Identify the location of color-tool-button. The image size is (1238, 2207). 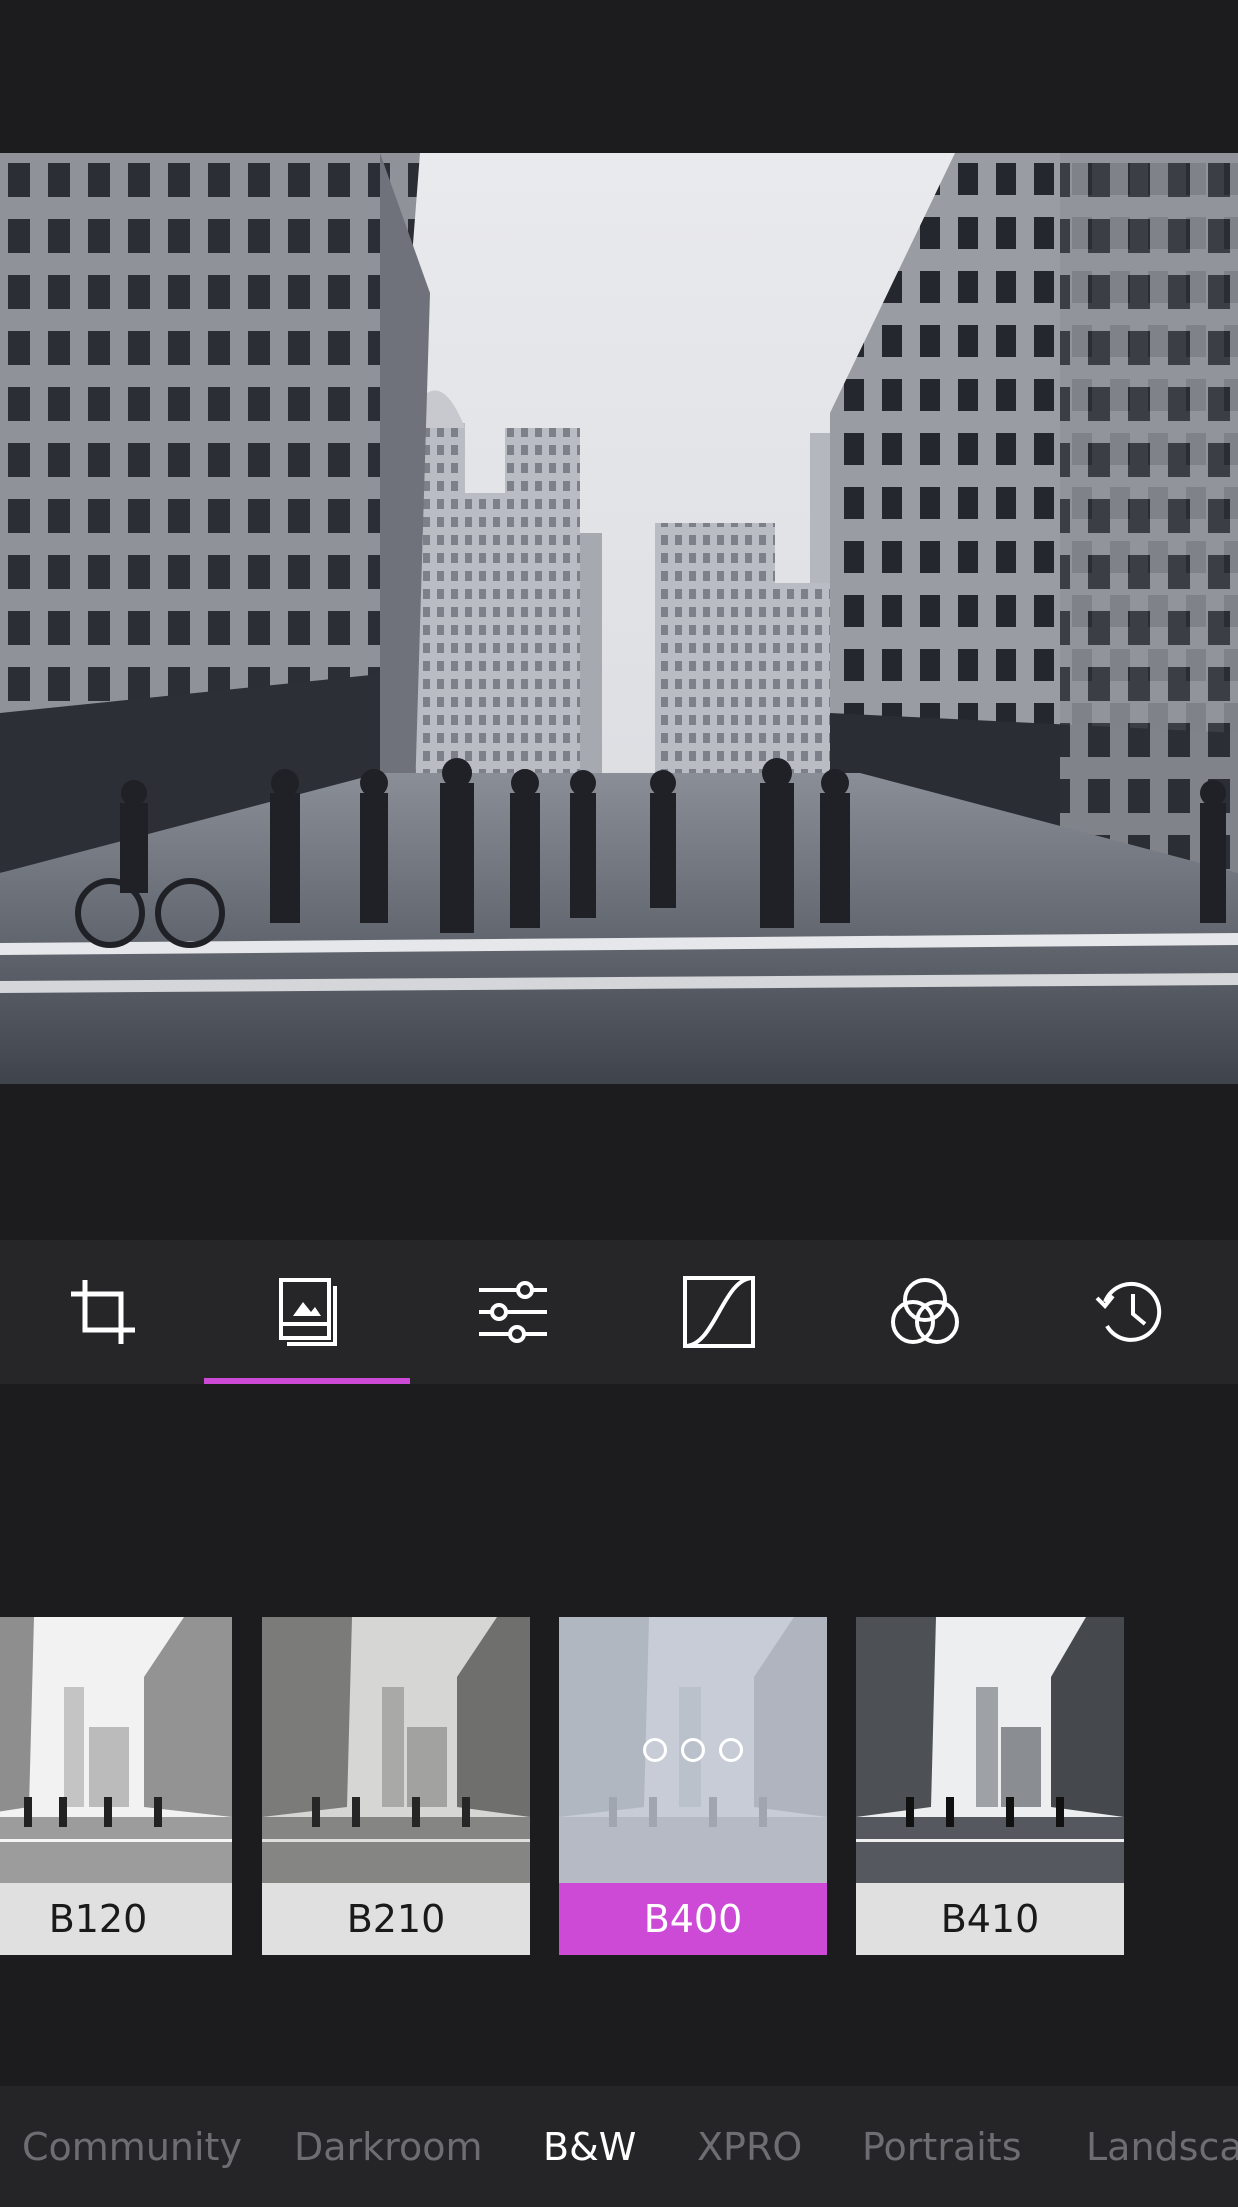
(925, 1312).